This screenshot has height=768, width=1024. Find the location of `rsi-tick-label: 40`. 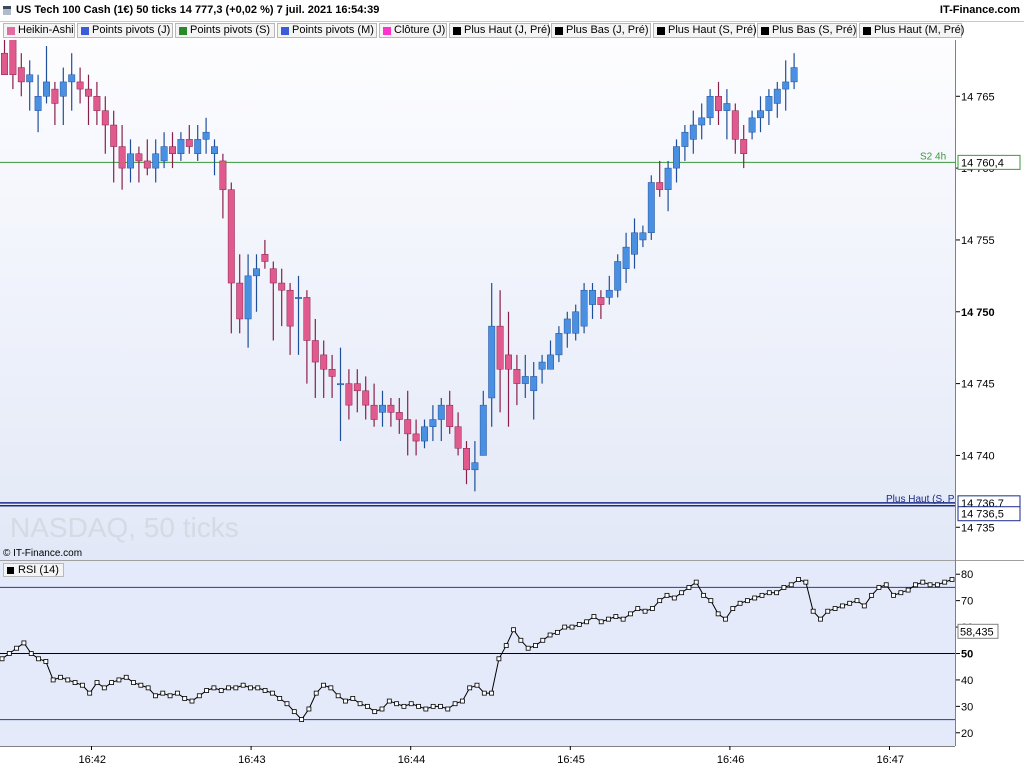

rsi-tick-label: 40 is located at coordinates (967, 681).